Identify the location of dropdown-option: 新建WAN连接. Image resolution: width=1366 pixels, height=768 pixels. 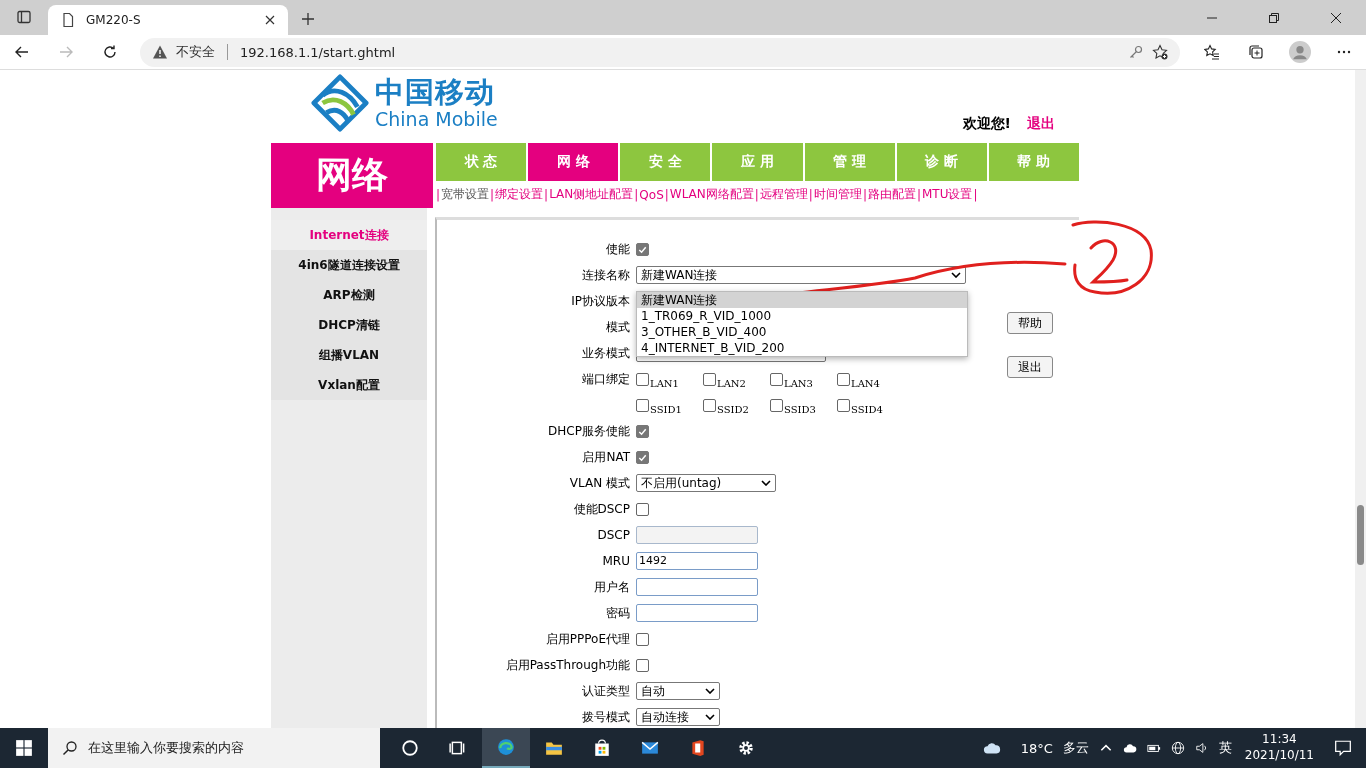
(802, 300).